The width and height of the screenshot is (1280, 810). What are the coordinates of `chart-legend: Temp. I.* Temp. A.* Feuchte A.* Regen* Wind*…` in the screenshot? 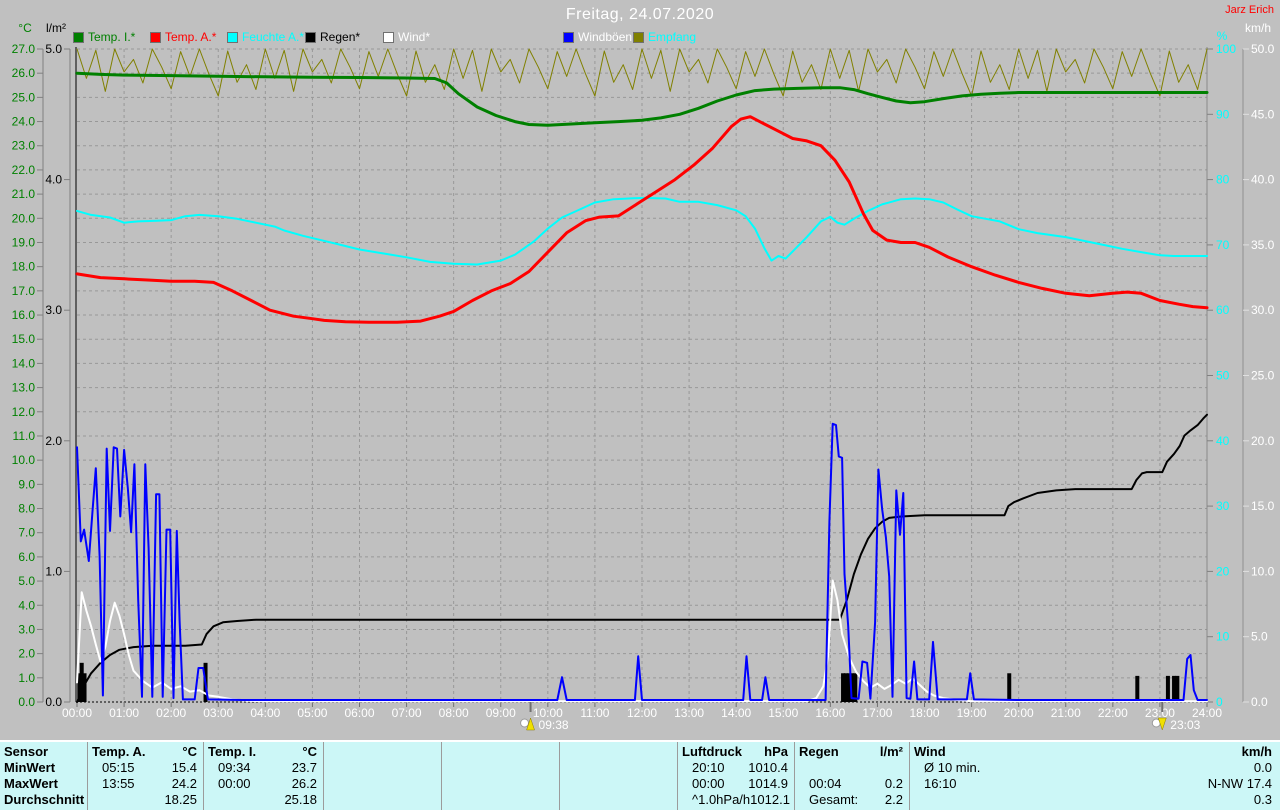 It's located at (640, 37).